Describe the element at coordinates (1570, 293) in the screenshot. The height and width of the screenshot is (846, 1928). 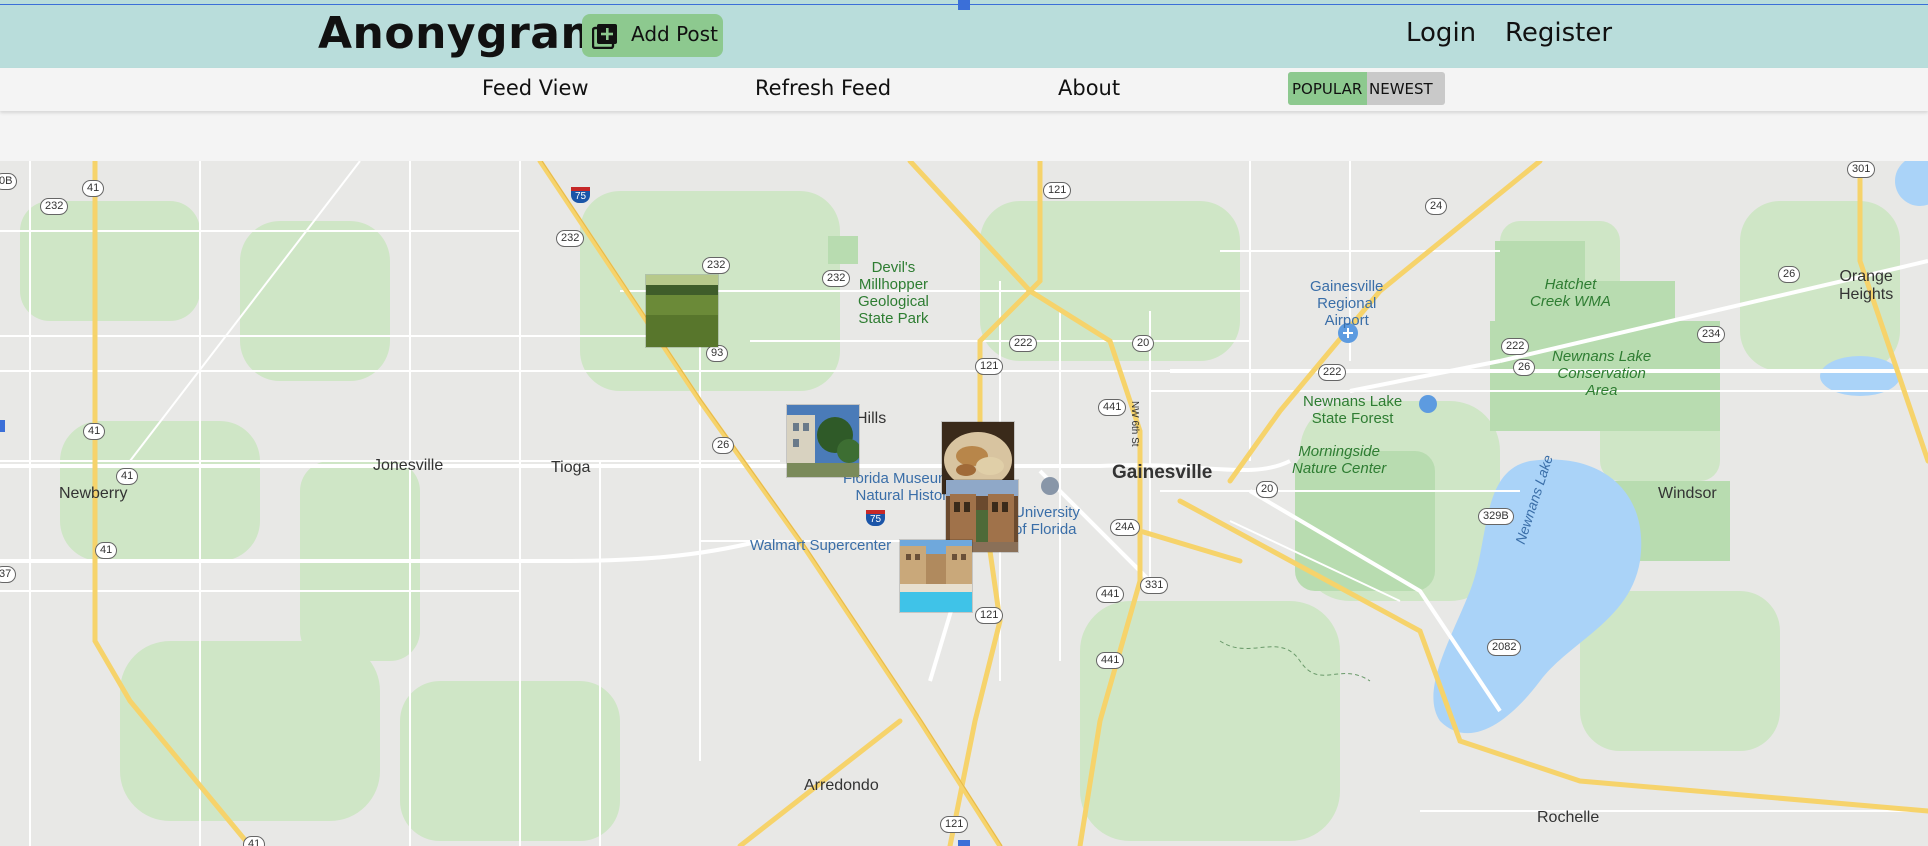
I see `map-label-hatchet-creek: Hatchet Creek WMA` at that location.